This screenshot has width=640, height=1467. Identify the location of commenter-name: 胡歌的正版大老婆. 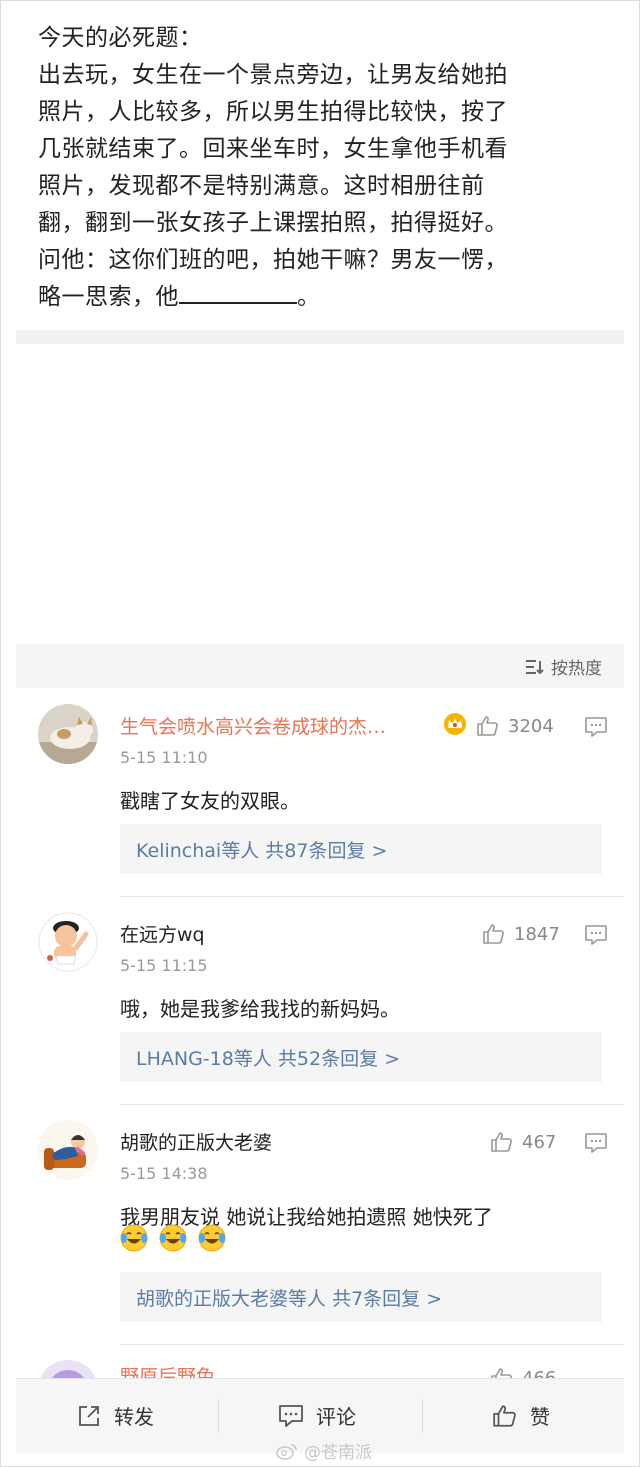
(196, 1141).